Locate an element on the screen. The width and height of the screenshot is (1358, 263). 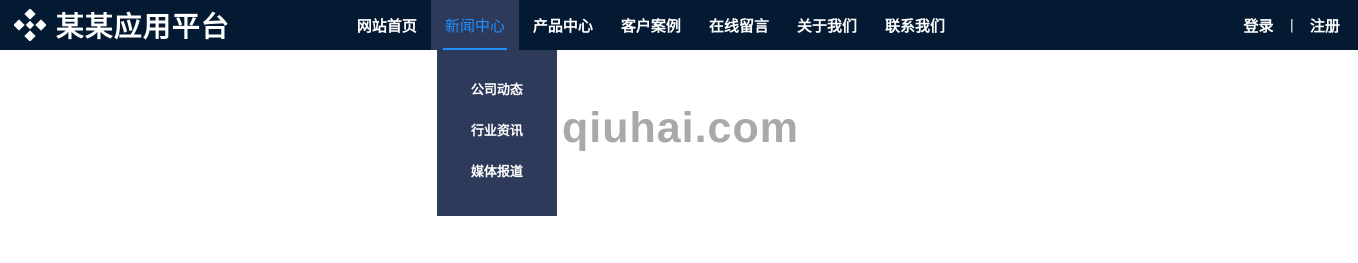
nav-item-about: 关于我们 is located at coordinates (827, 25).